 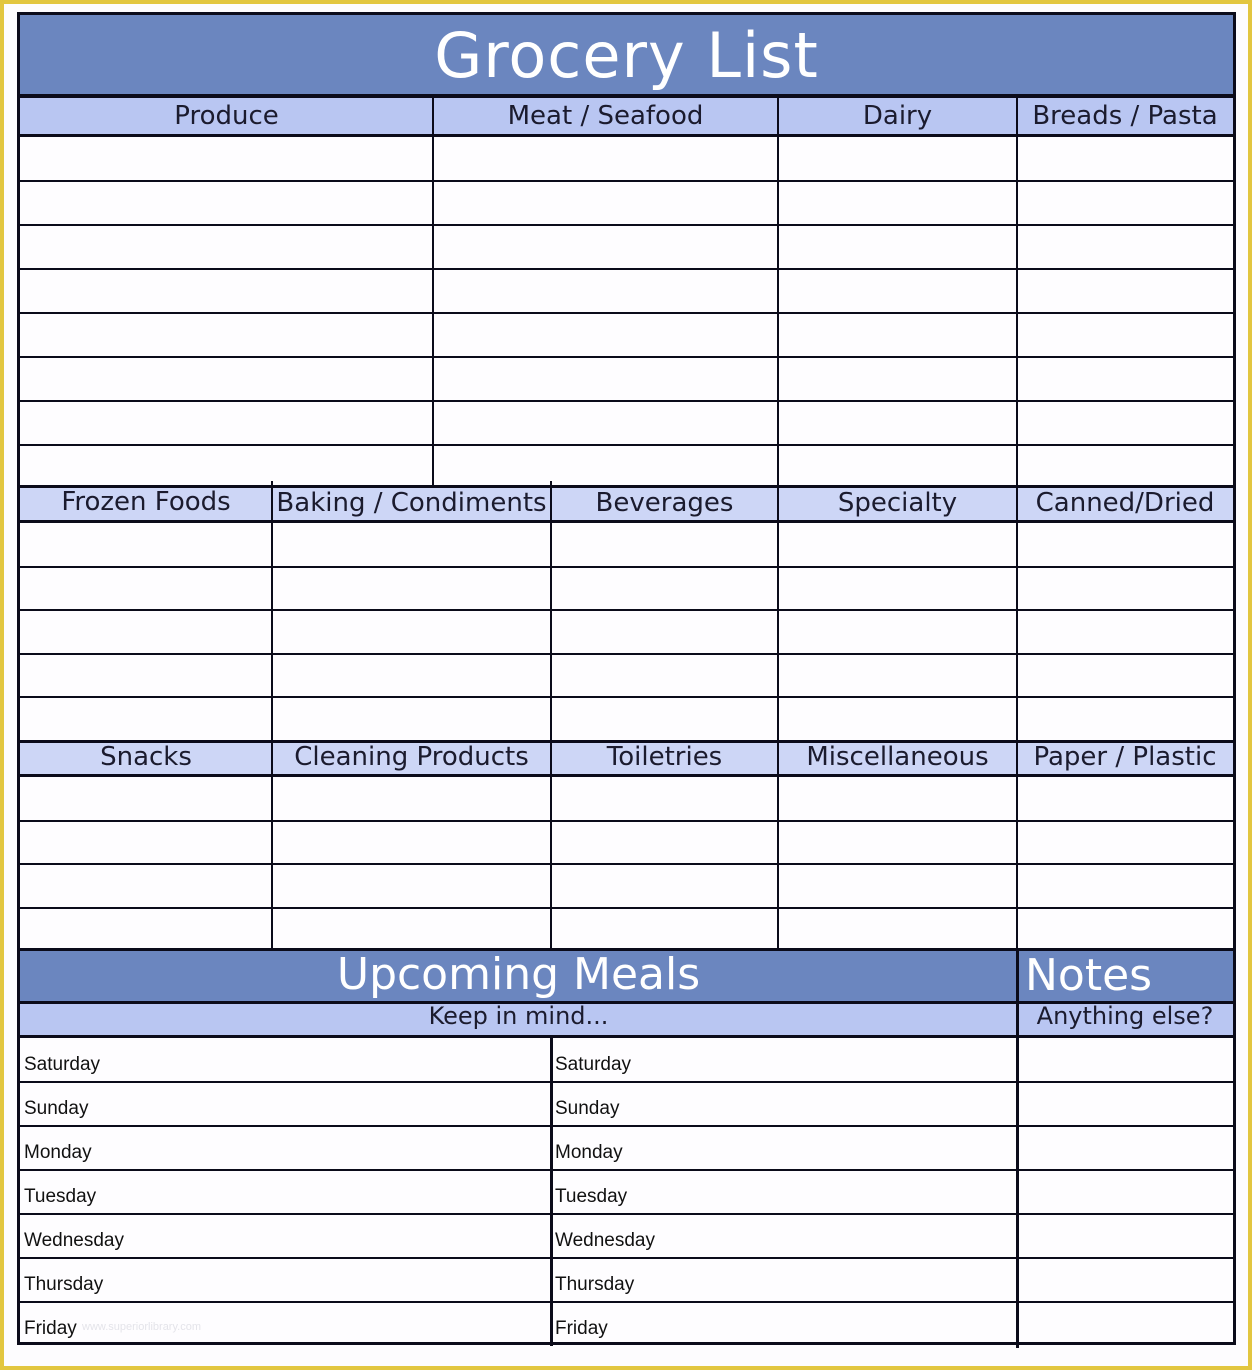 What do you see at coordinates (605, 203) in the screenshot?
I see `entry-cell-s1-c2-r2` at bounding box center [605, 203].